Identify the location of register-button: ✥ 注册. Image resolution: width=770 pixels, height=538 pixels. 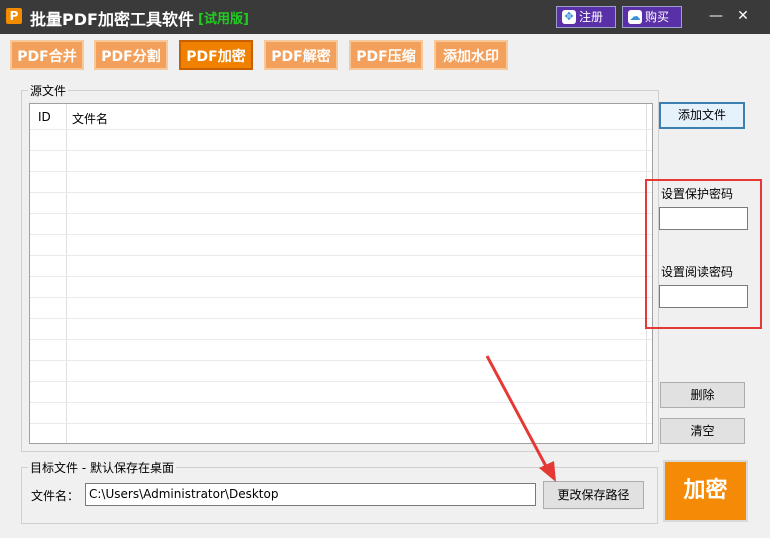
(586, 17).